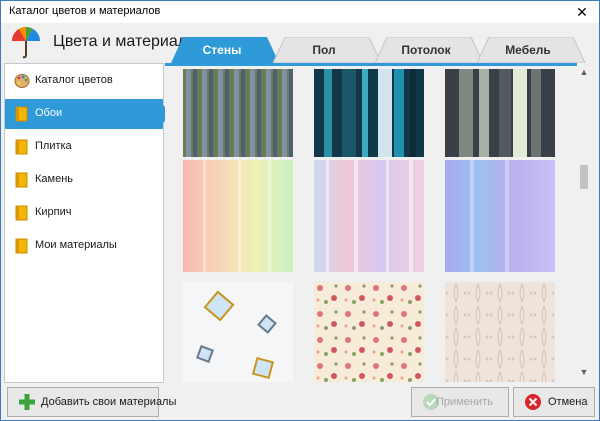 Image resolution: width=600 pixels, height=421 pixels. Describe the element at coordinates (584, 372) in the screenshot. I see `scroll-down-arrow-icon: ▼` at that location.